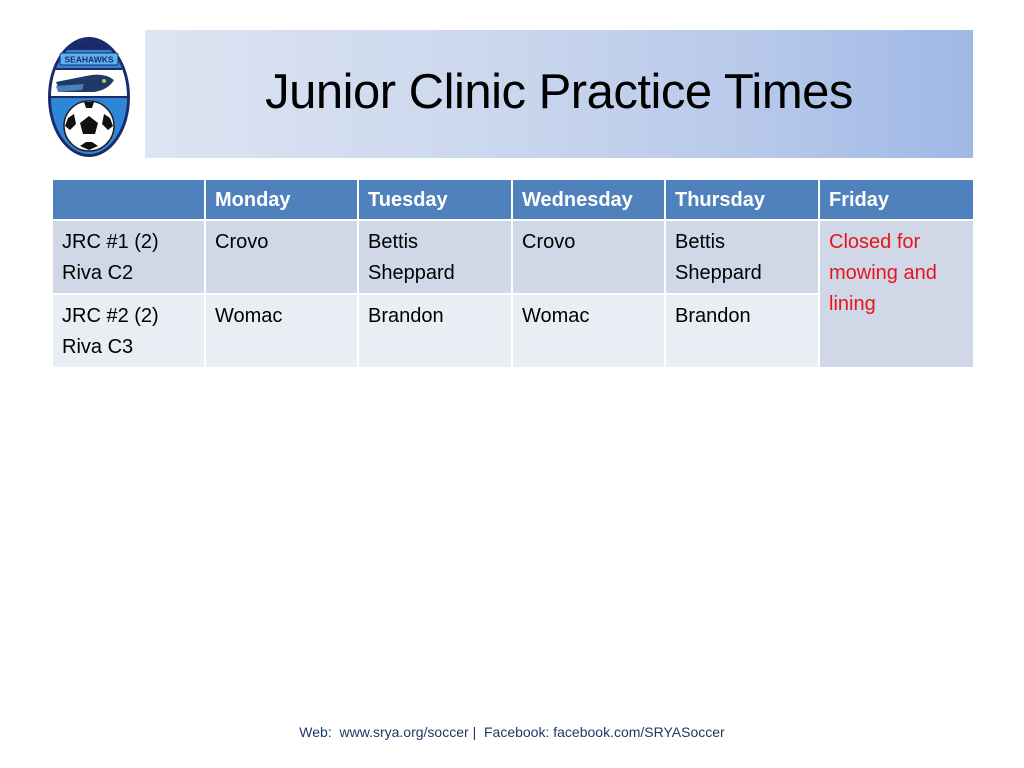 The image size is (1024, 768). I want to click on team-field: Riva C2, so click(98, 273).